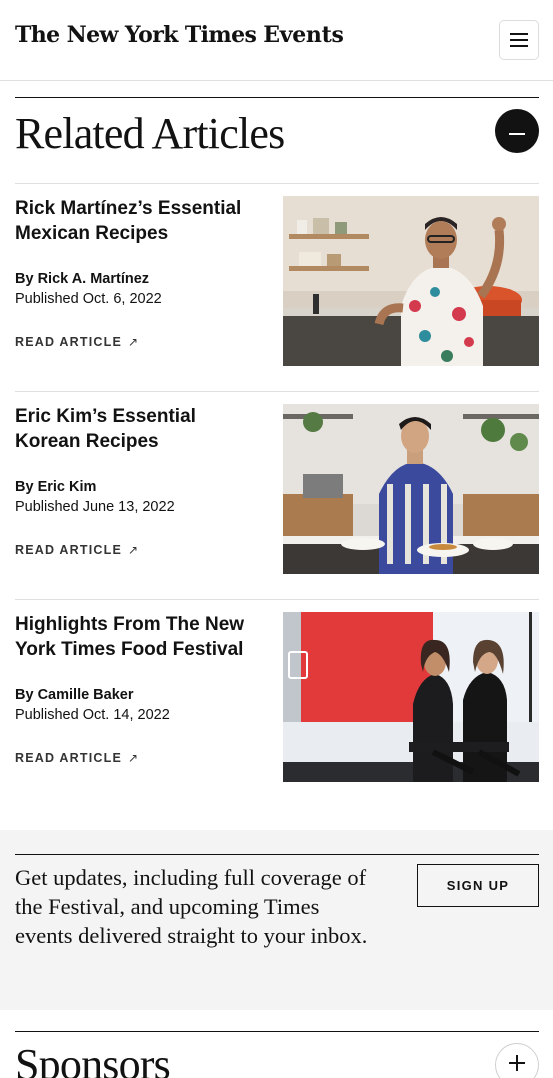  I want to click on site-header: The New York Times Events, so click(276, 40).